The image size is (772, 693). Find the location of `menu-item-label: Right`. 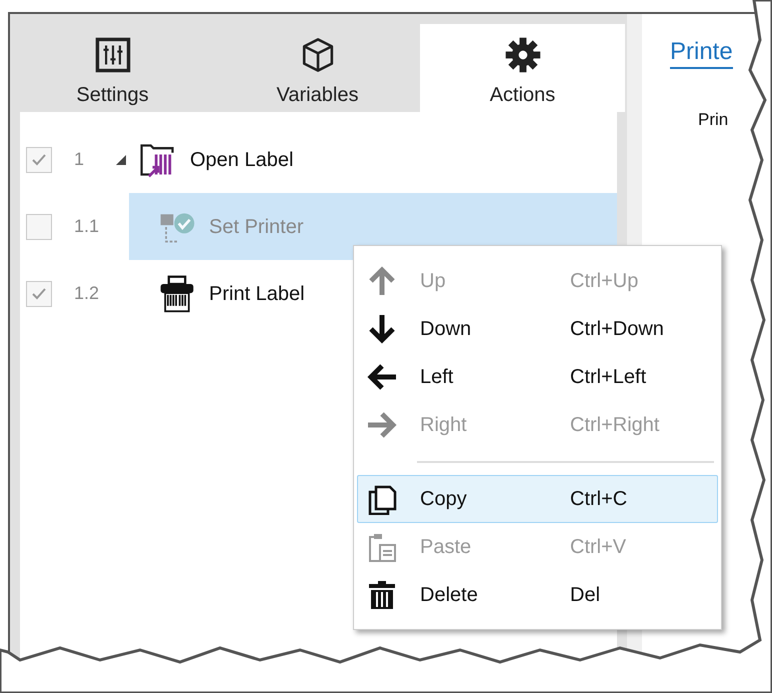

menu-item-label: Right is located at coordinates (444, 425).